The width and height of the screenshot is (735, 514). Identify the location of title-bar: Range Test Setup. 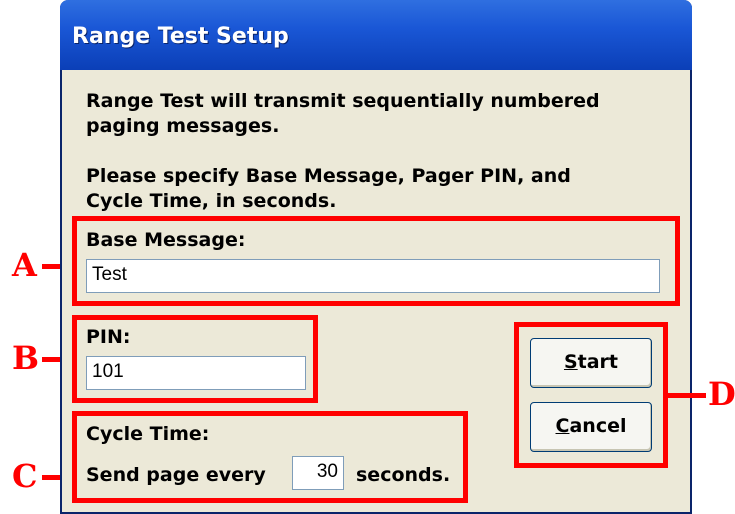
(376, 35).